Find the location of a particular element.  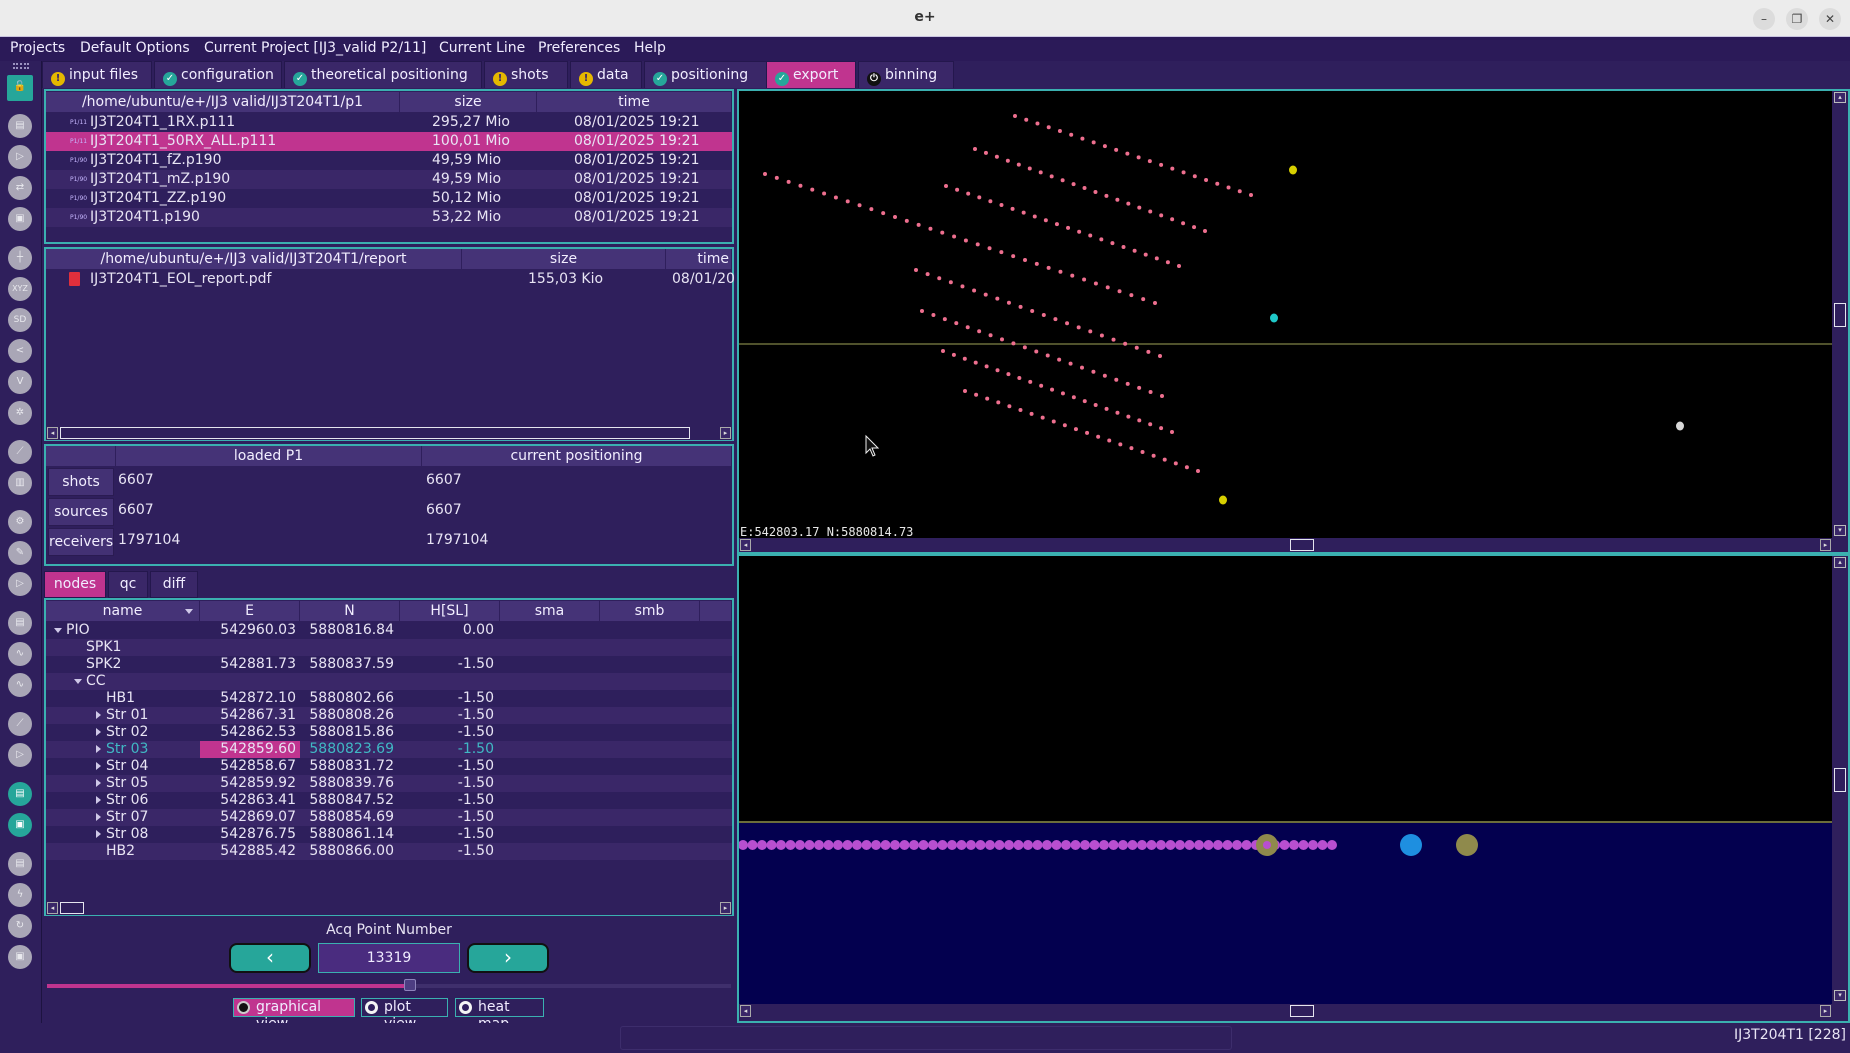

menu-default-options: Default Options is located at coordinates (135, 48).